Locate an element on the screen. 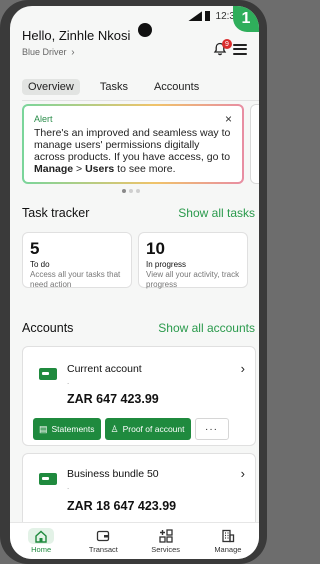 This screenshot has width=320, height=564. task-tracker-title: Task tracker is located at coordinates (56, 213).